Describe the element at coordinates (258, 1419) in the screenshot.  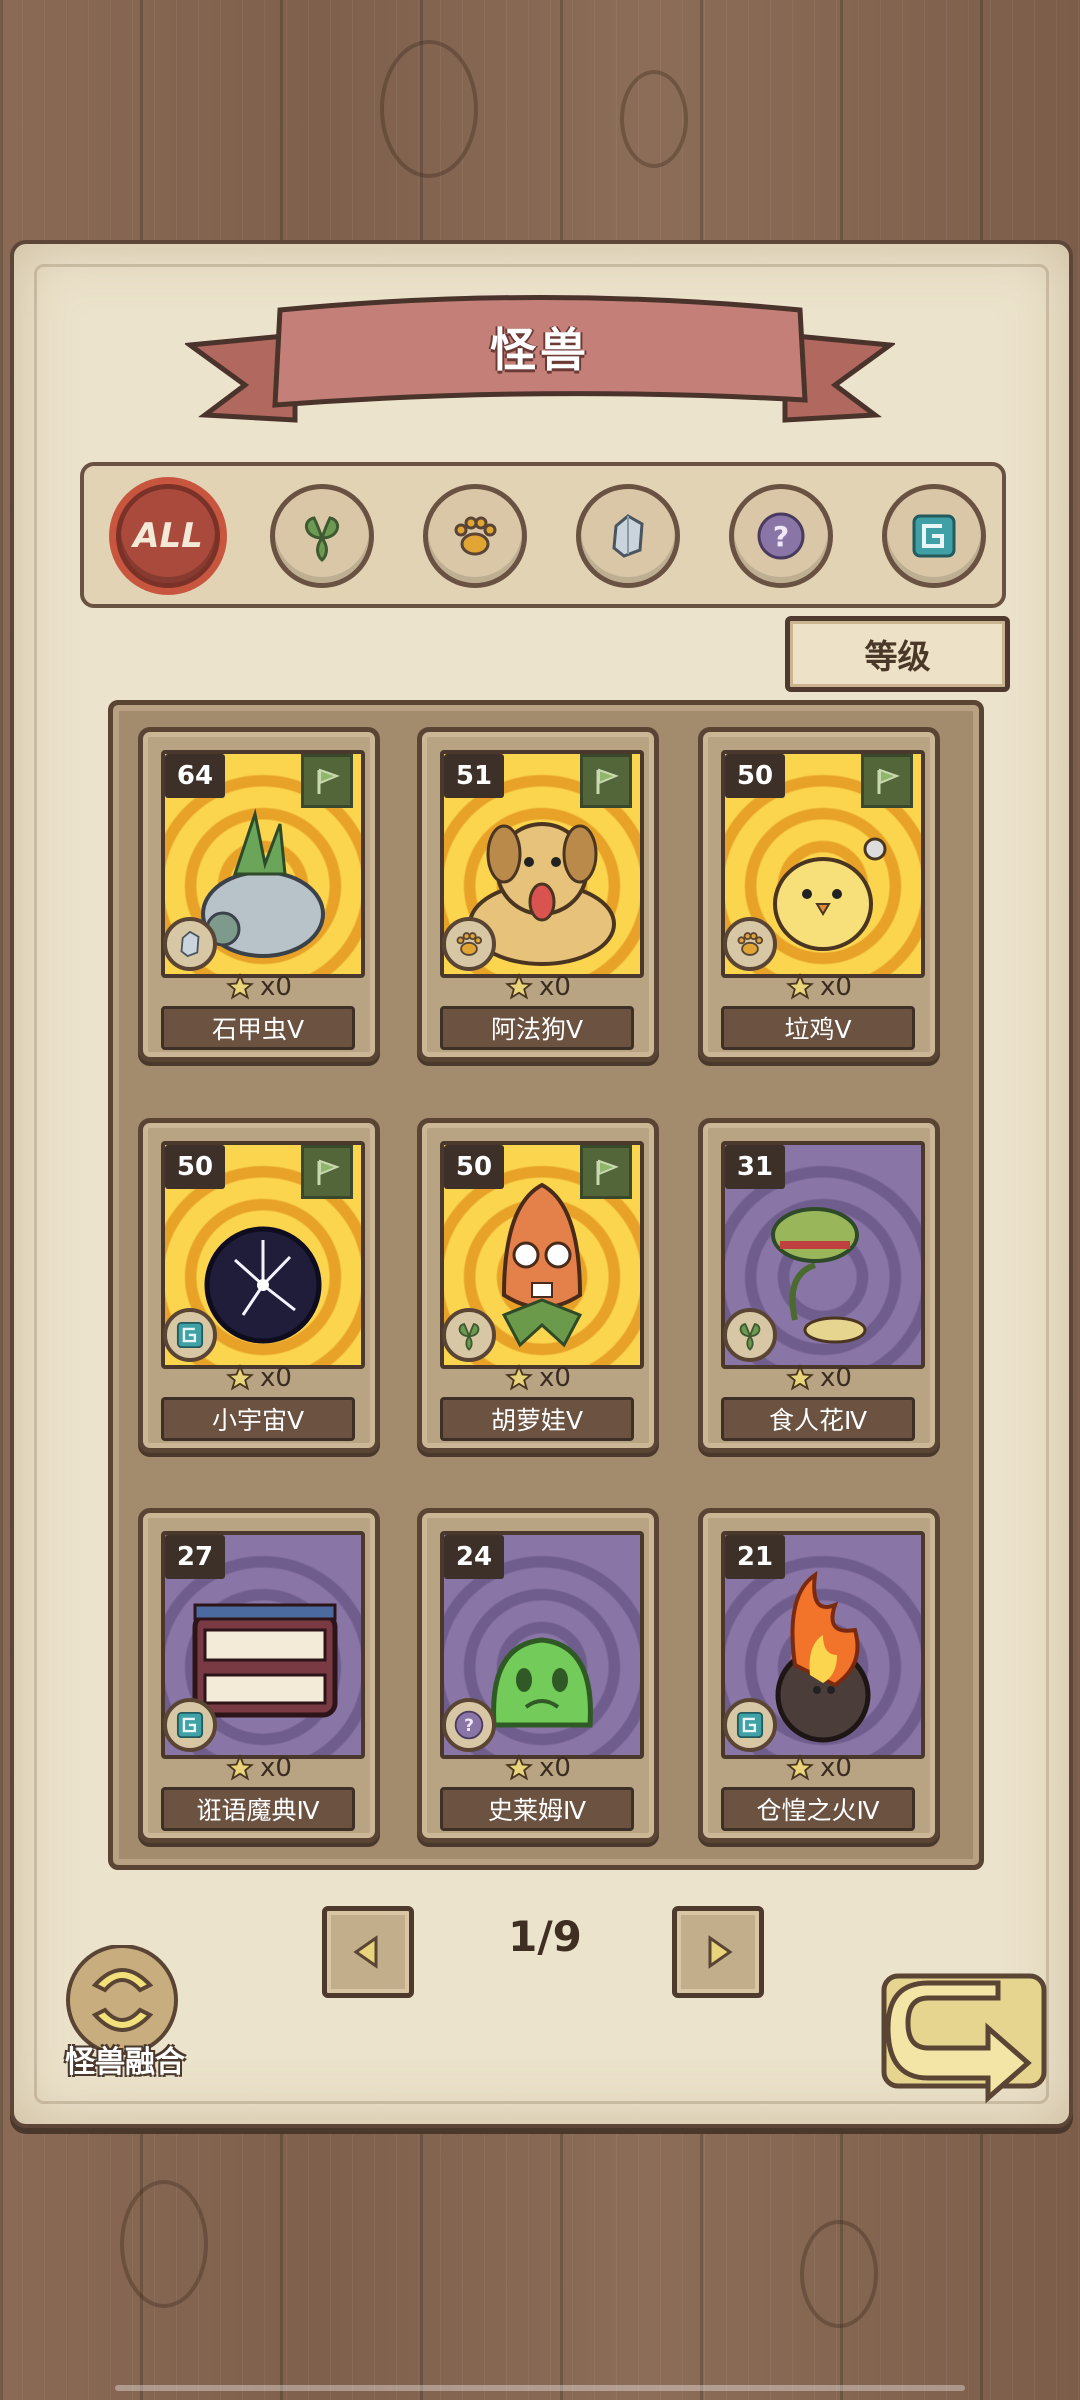
I see `monster-name: 小宇宙Ⅴ` at that location.